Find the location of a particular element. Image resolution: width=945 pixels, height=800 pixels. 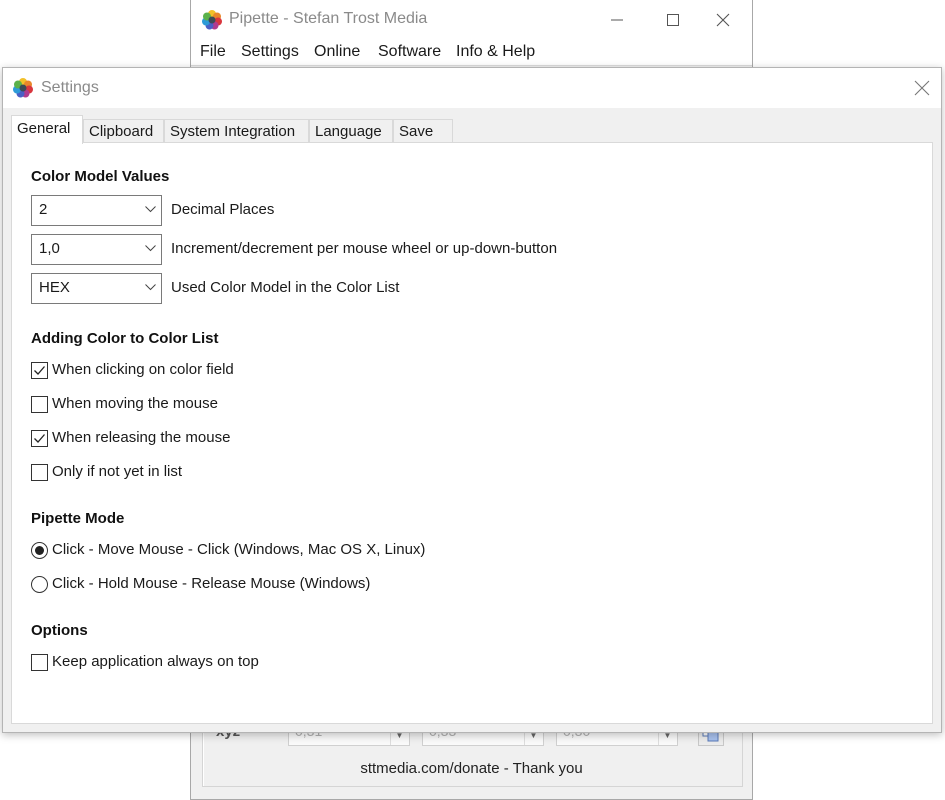

tab-general: General is located at coordinates (47, 129).